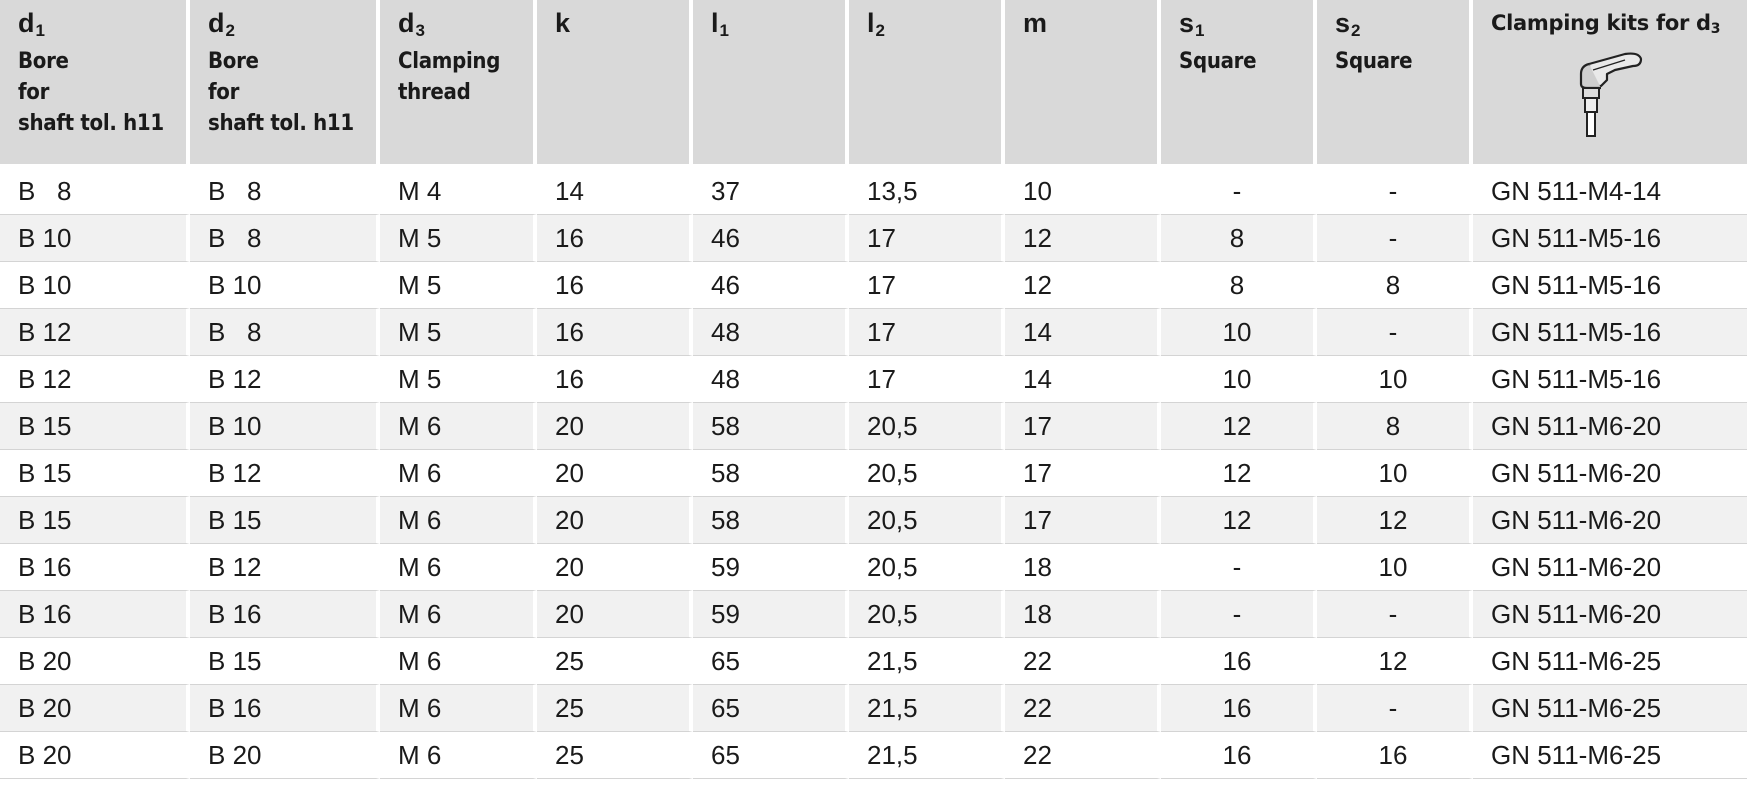 The image size is (1747, 787). Describe the element at coordinates (927, 84) in the screenshot. I see `header-l2: l2` at that location.